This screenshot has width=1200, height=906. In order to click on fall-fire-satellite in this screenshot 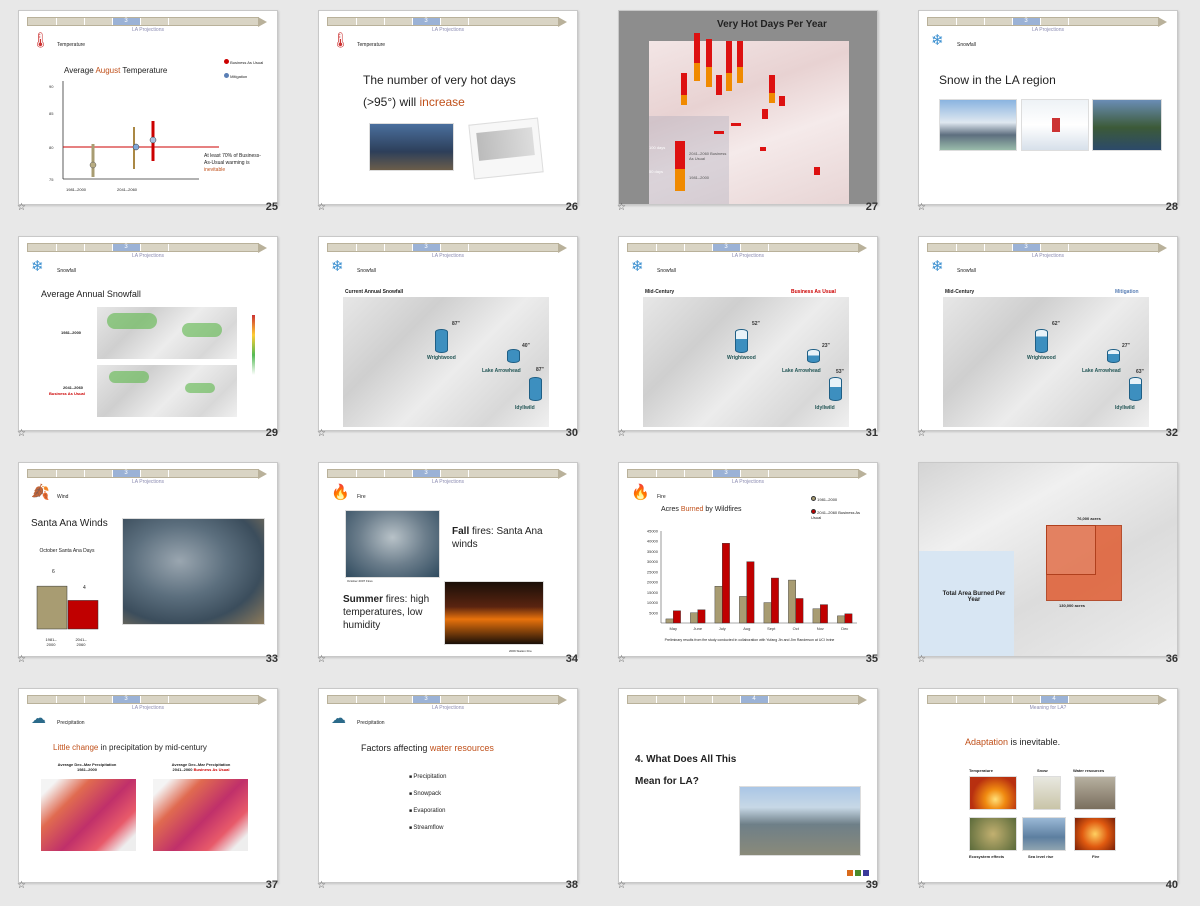, I will do `click(392, 544)`.